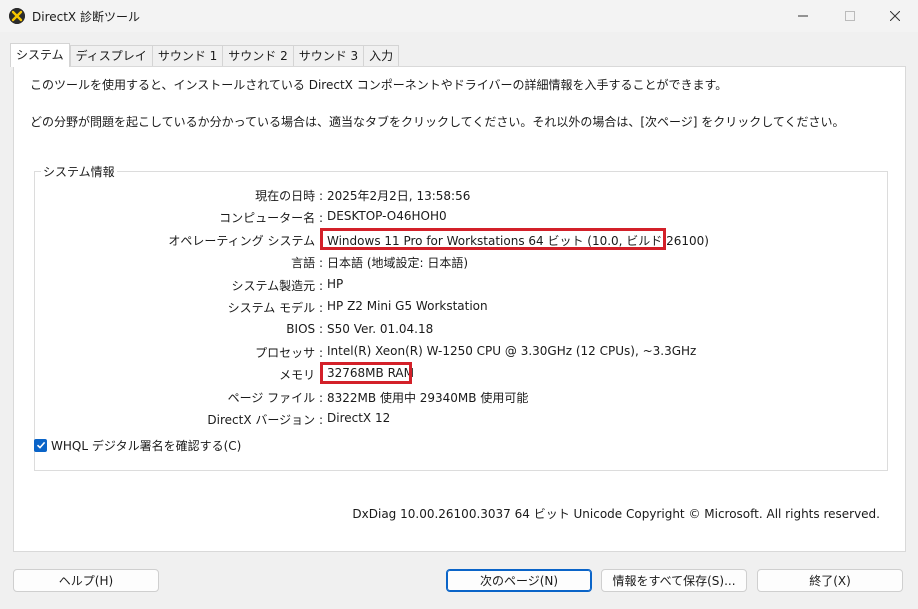 This screenshot has height=609, width=918. What do you see at coordinates (86, 17) in the screenshot?
I see `window-title: DirectX 診断ツール` at bounding box center [86, 17].